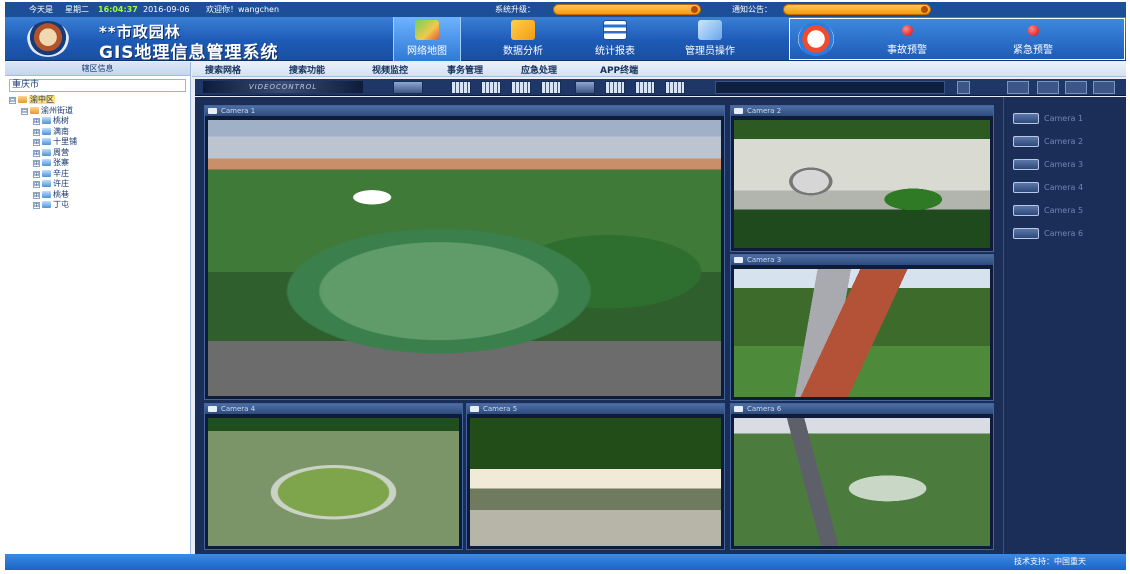 The height and width of the screenshot is (574, 1130). I want to click on tree-item: ⊟ 渝州街道, so click(98, 111).